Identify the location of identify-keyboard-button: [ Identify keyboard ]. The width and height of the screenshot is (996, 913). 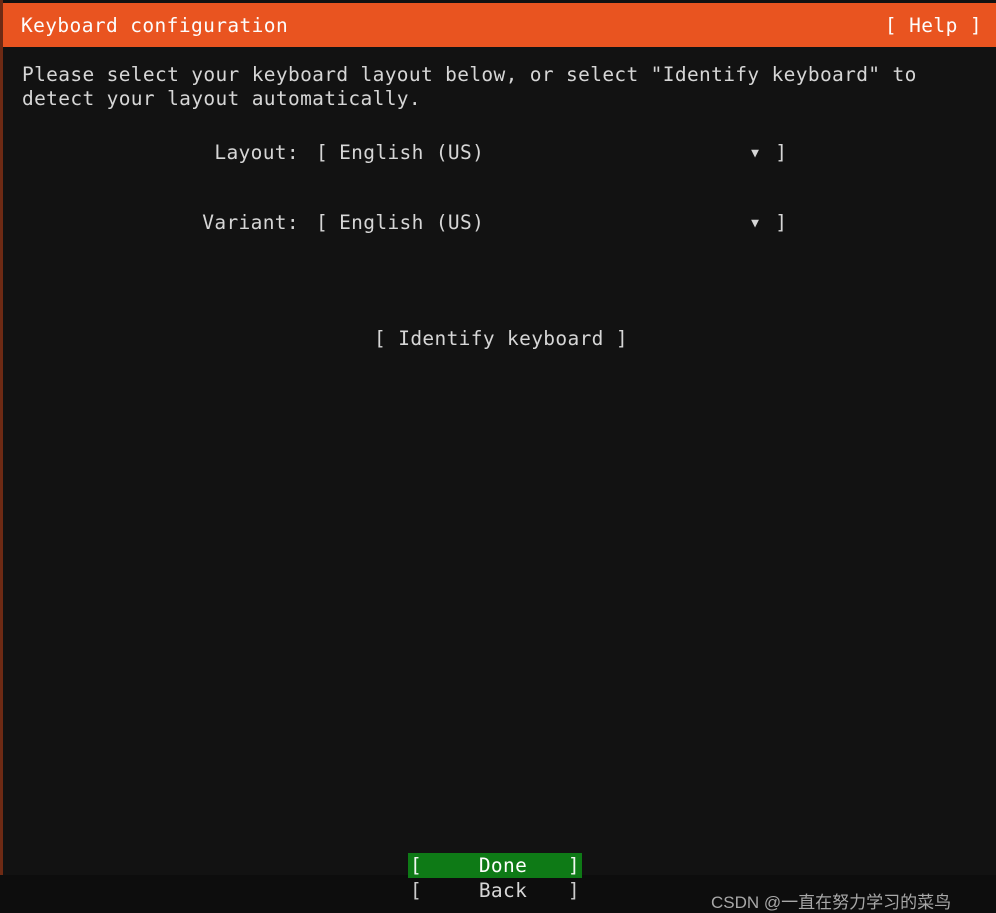
(499, 338).